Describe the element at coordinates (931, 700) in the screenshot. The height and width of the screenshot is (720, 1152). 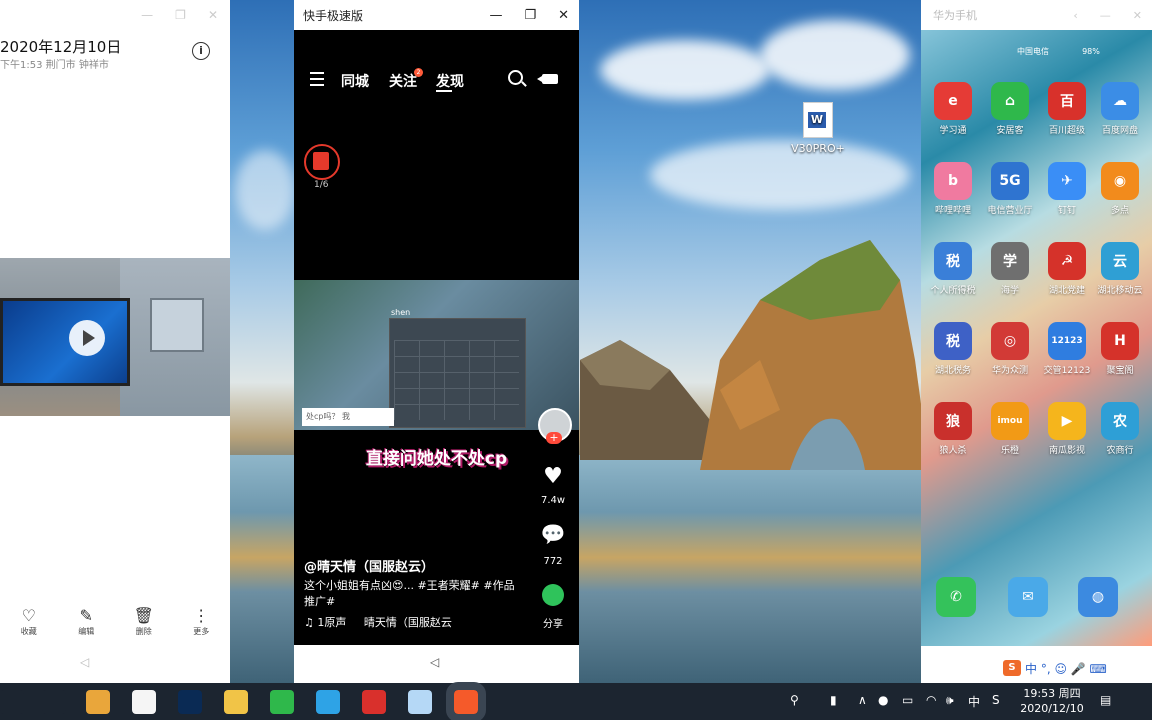
I see `wifi-icon: ◠` at that location.